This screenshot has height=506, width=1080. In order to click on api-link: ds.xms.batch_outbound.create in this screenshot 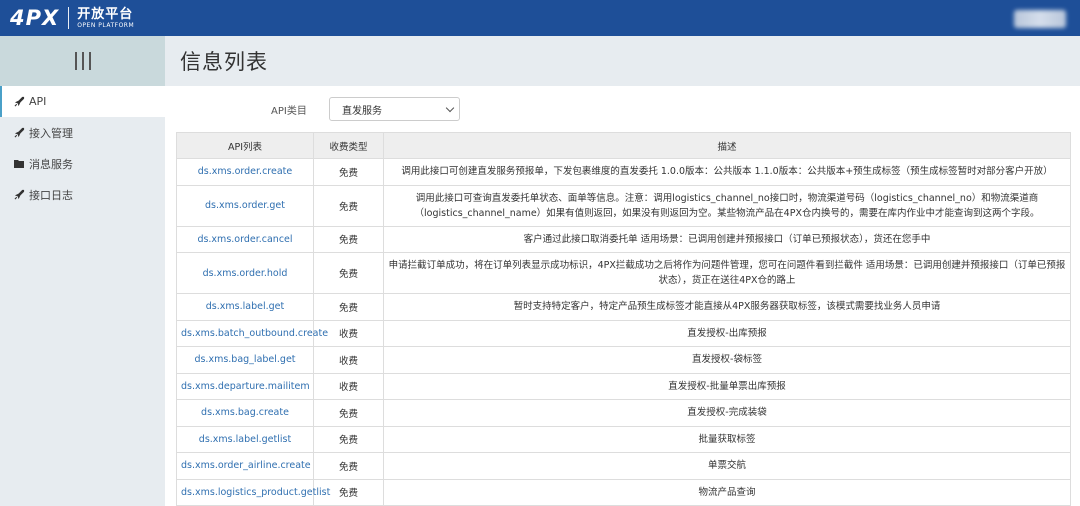, I will do `click(252, 333)`.